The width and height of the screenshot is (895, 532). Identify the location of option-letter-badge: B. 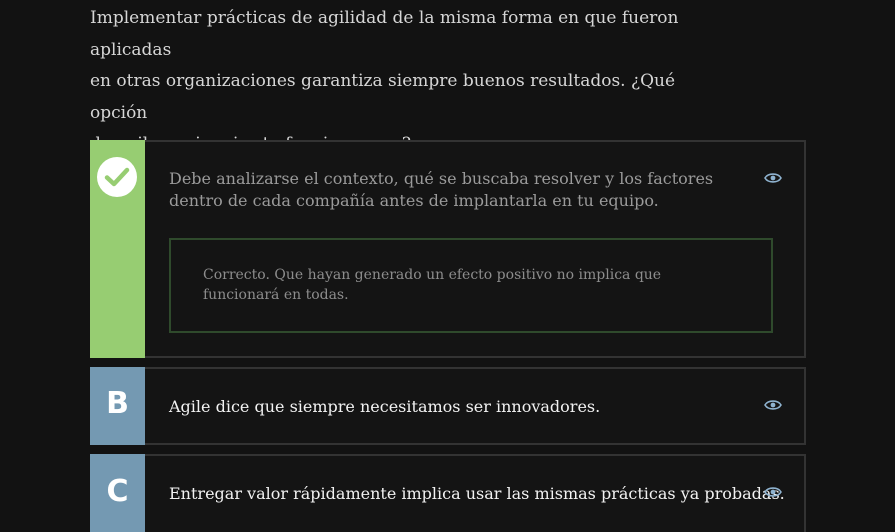
(117, 406).